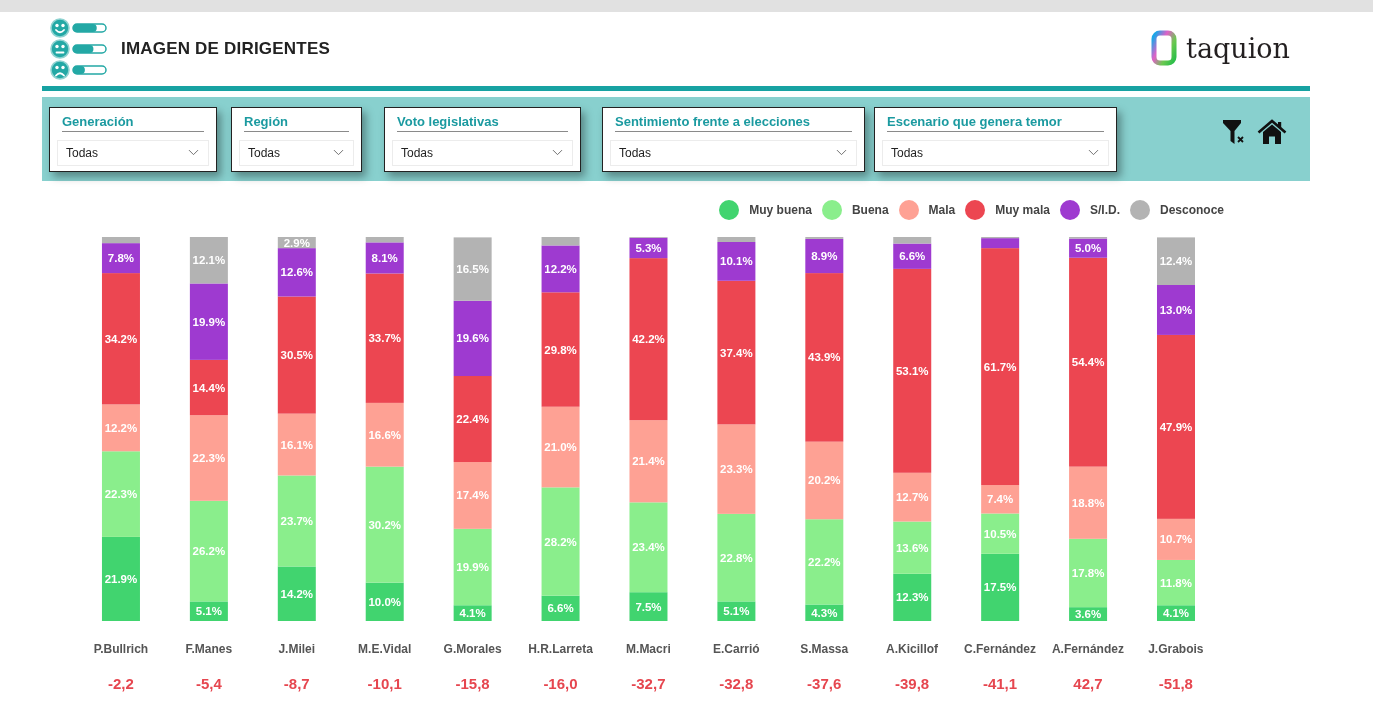  Describe the element at coordinates (1176, 309) in the screenshot. I see `data-label: 13.0%` at that location.